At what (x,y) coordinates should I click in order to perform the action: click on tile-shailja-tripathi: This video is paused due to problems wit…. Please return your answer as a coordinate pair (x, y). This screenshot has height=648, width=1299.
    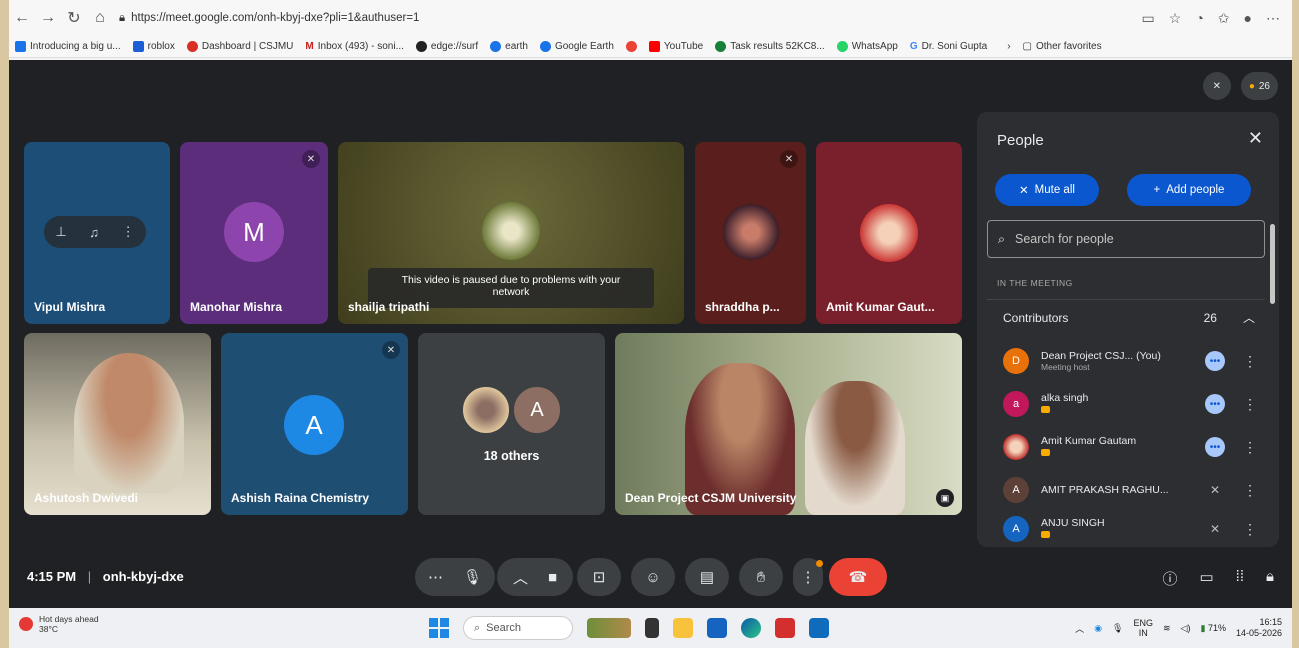
    Looking at the image, I should click on (511, 233).